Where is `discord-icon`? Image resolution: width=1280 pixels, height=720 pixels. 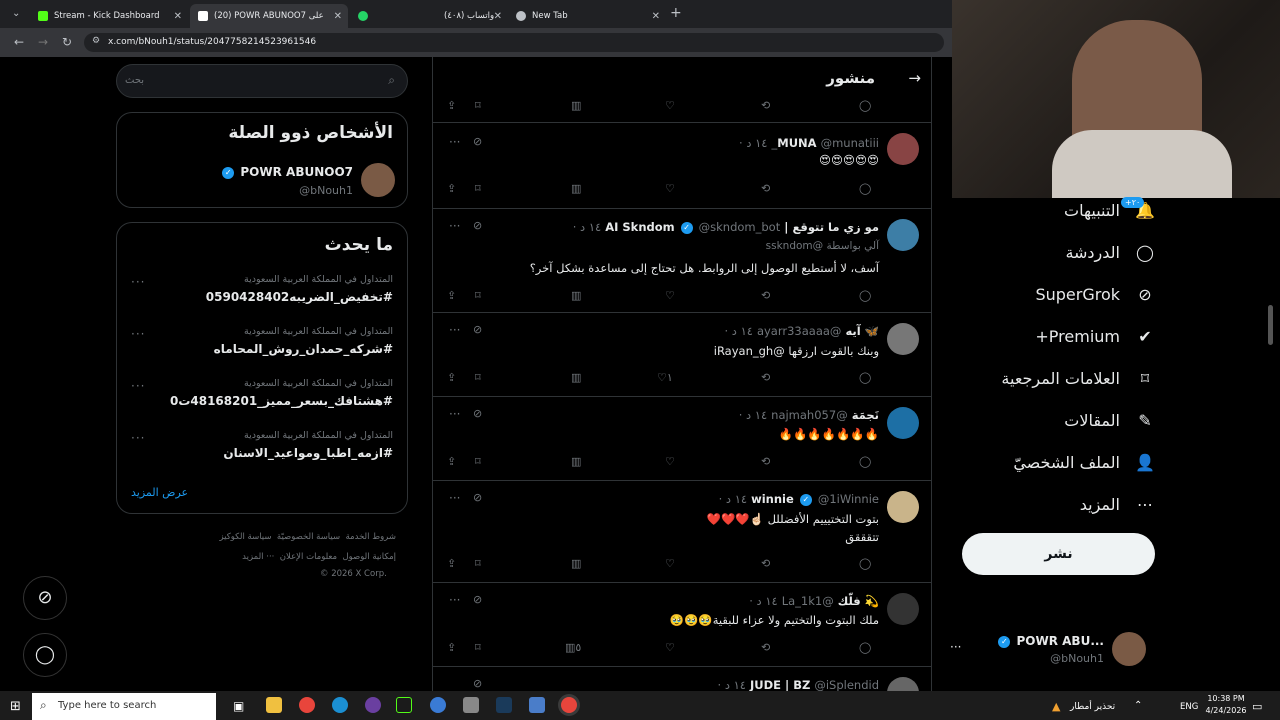
discord-icon is located at coordinates (373, 705).